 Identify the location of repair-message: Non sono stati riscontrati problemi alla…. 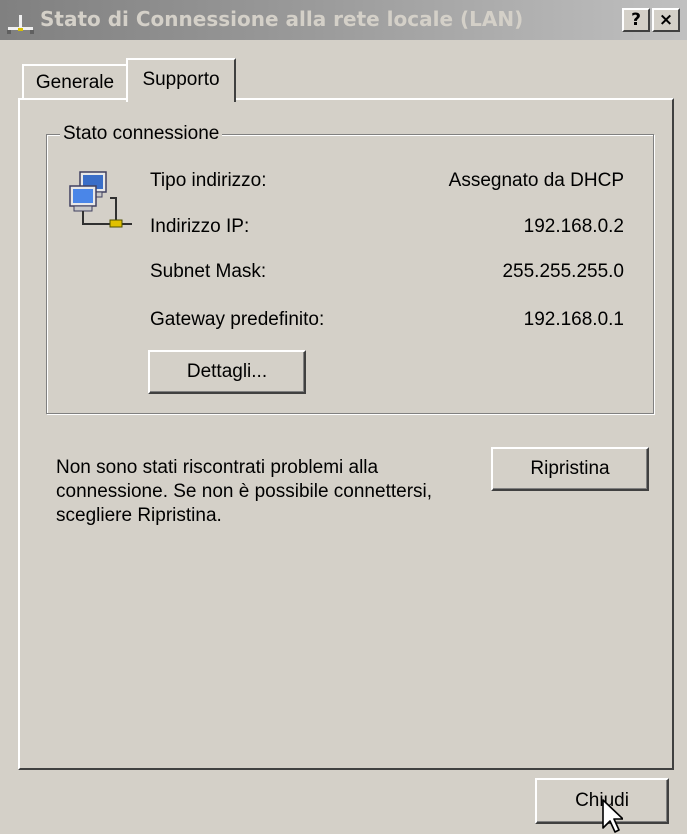
(244, 491).